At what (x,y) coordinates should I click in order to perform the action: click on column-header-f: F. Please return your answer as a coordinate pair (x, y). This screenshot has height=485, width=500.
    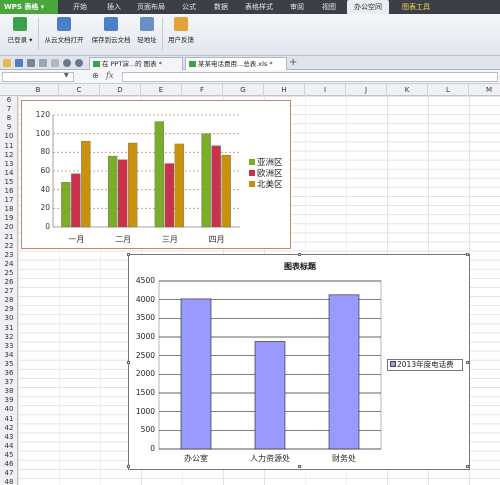
    Looking at the image, I should click on (202, 90).